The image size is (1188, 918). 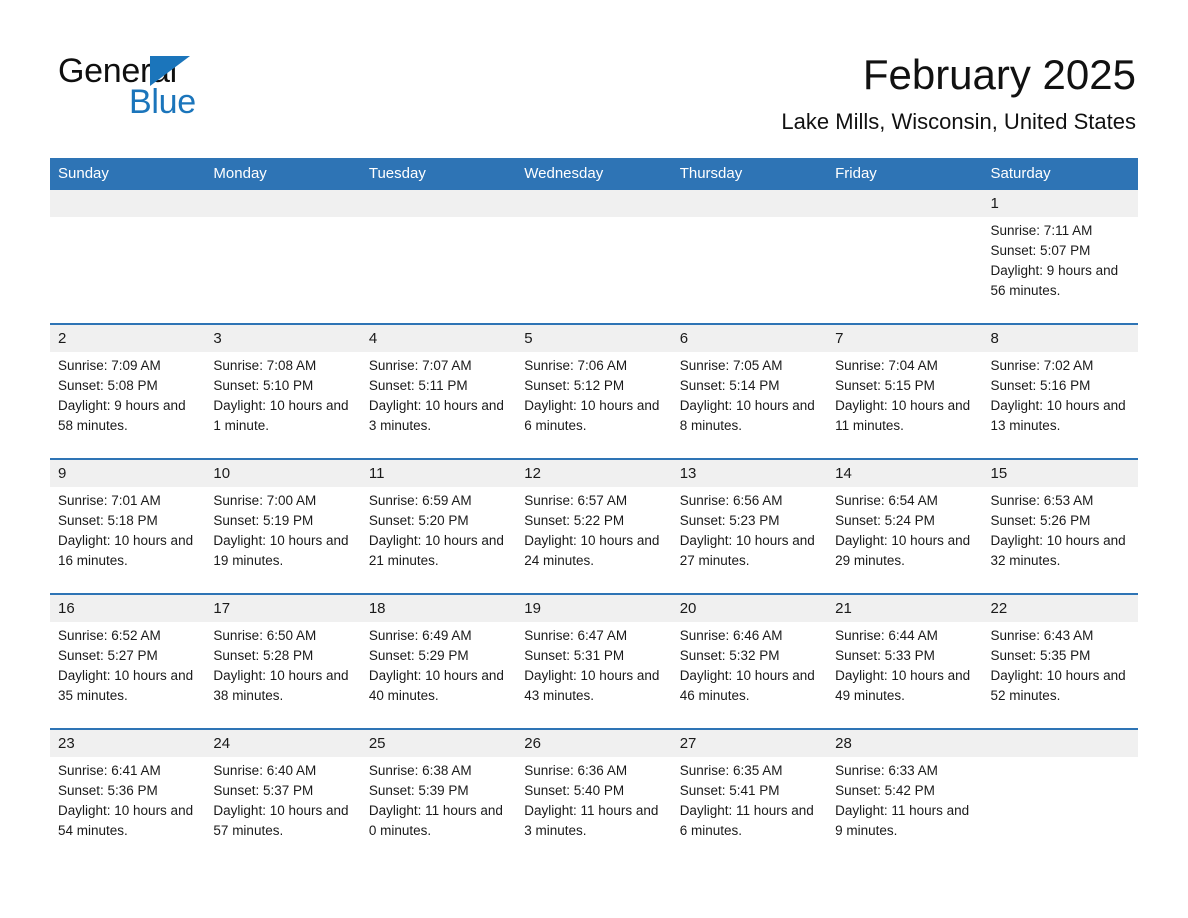 What do you see at coordinates (903, 415) in the screenshot?
I see `daylight-text: Daylight: 10 hours and 11 minutes.` at bounding box center [903, 415].